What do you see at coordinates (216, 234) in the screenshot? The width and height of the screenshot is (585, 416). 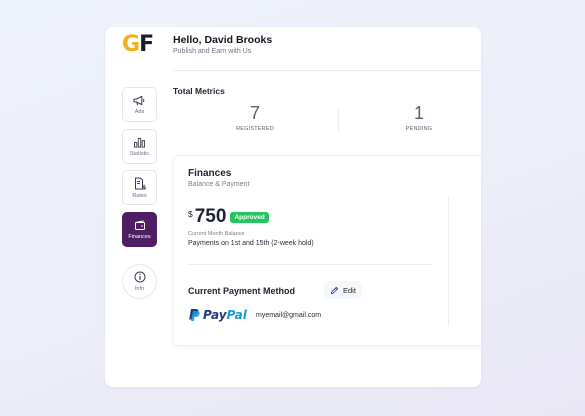 I see `balance-caption: Current Month Balance` at bounding box center [216, 234].